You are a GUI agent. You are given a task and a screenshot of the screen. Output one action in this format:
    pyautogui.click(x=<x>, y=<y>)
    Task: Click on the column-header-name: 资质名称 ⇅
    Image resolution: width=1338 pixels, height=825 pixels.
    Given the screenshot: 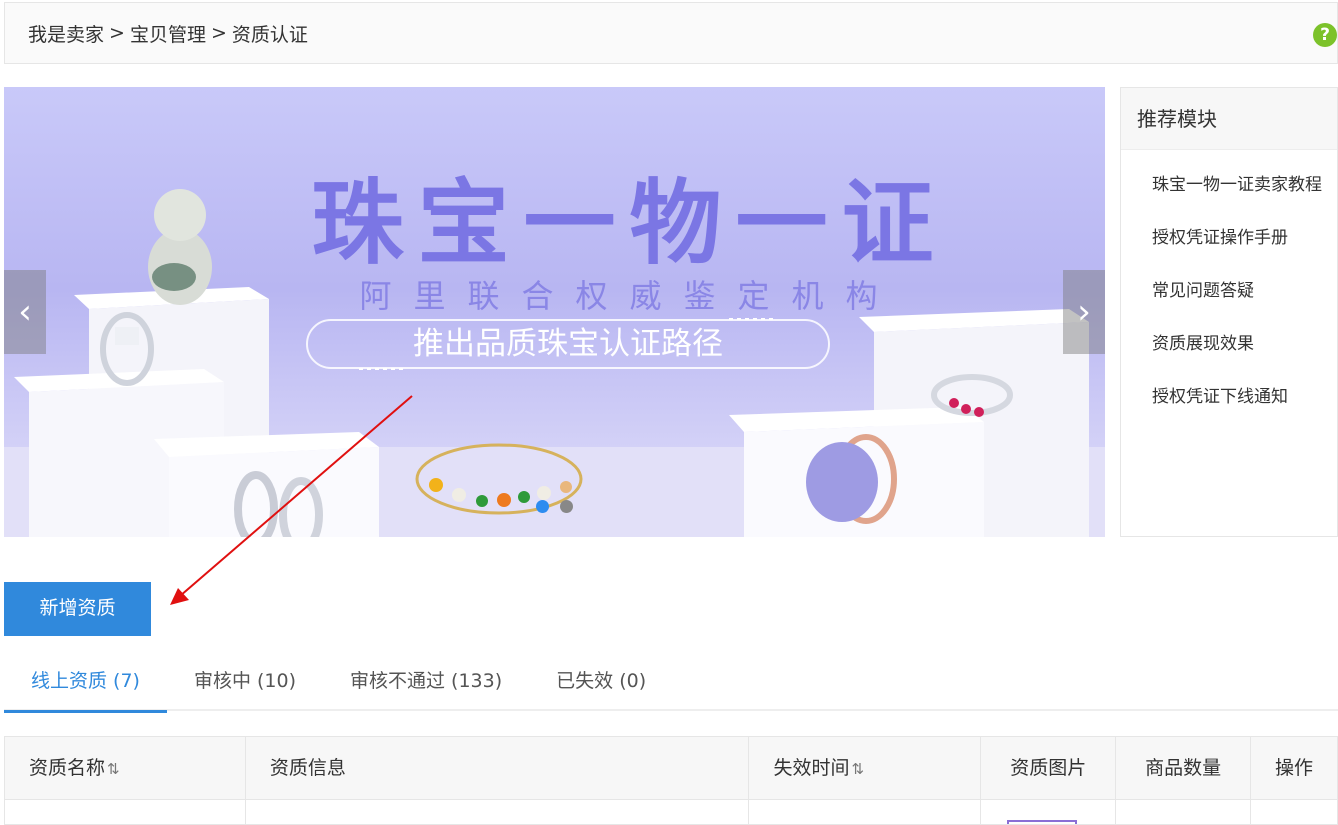 What is the action you would take?
    pyautogui.click(x=125, y=768)
    